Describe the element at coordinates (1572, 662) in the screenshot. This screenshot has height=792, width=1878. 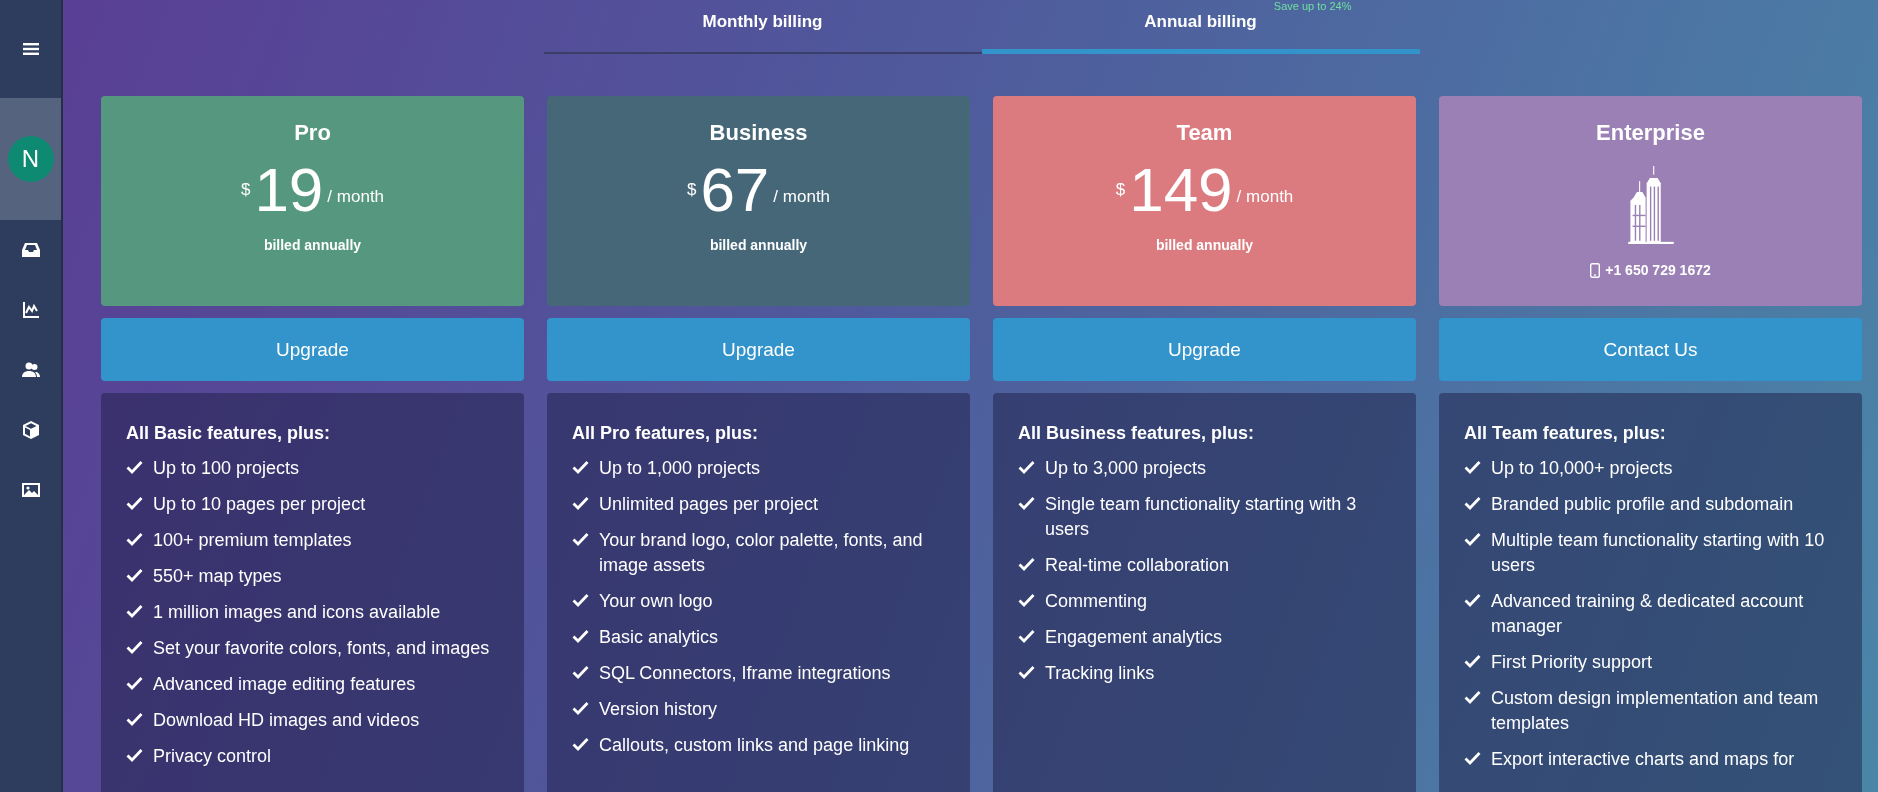
I see `feature-text: First Priority support` at that location.